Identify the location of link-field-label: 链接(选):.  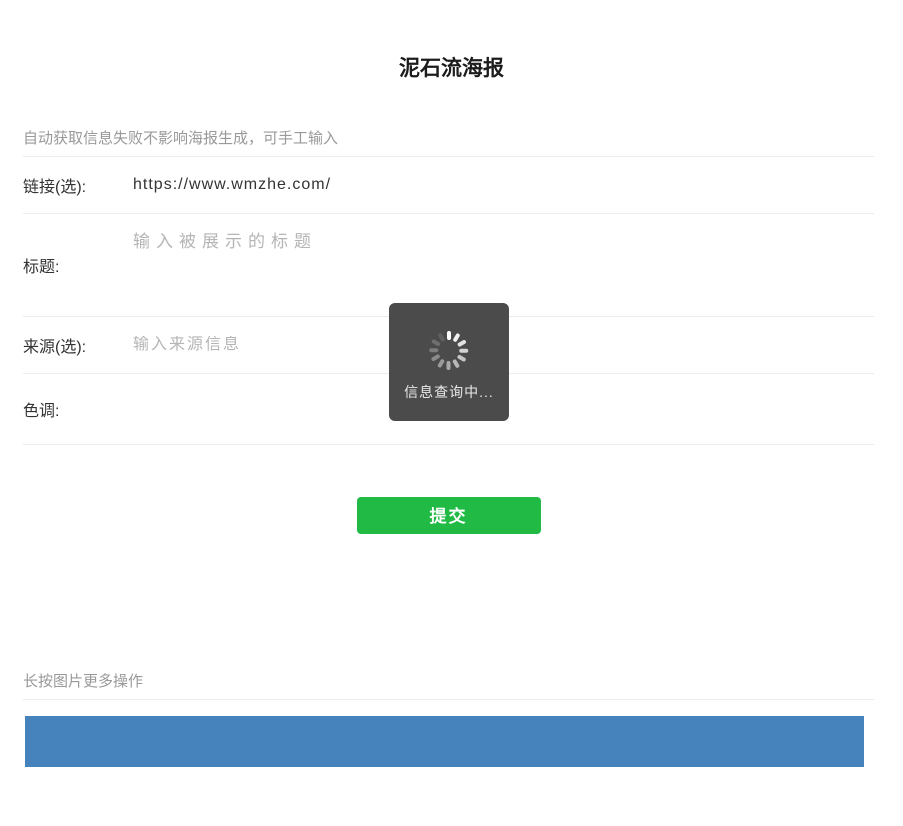
(55, 187).